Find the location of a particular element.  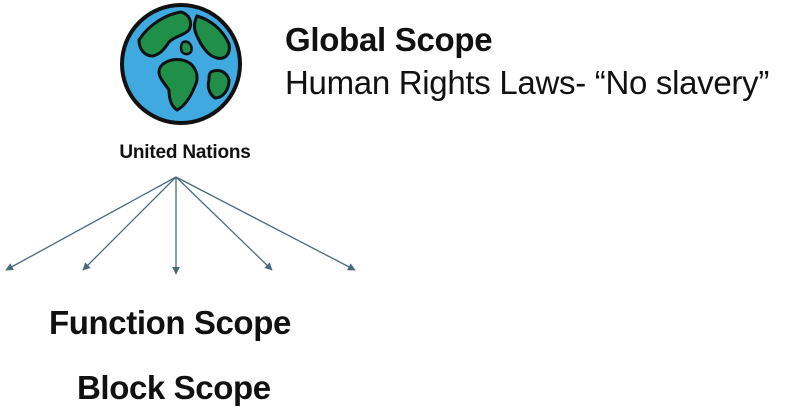

function-scope-label: Function Scope is located at coordinates (170, 322).